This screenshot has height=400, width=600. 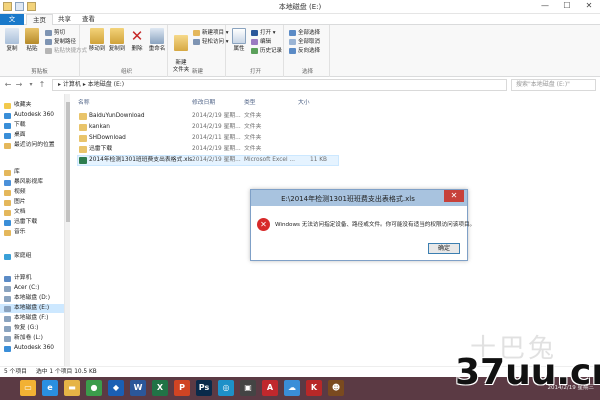 What do you see at coordinates (304, 33) in the screenshot?
I see `select-all-button: 全部选择` at bounding box center [304, 33].